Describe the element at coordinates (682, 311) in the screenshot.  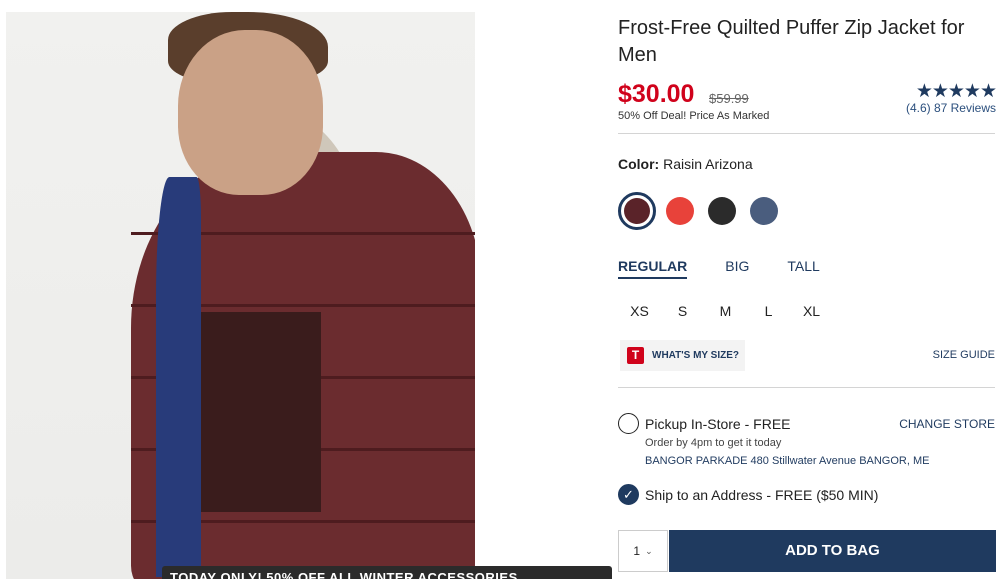
I see `size-s: S` at that location.